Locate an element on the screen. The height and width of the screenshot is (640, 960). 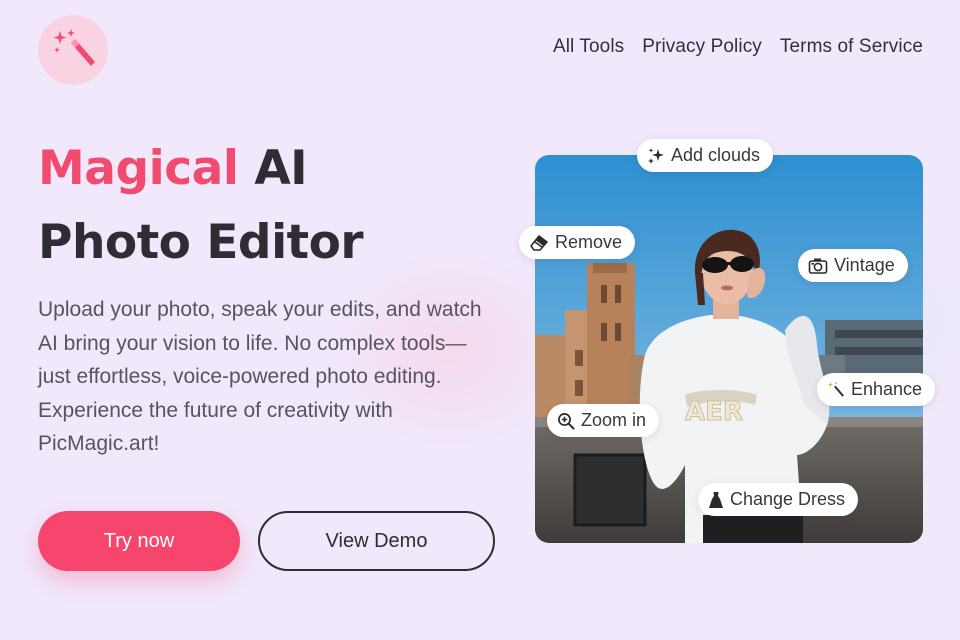
chip-zoom-in: Zoom in is located at coordinates (603, 420).